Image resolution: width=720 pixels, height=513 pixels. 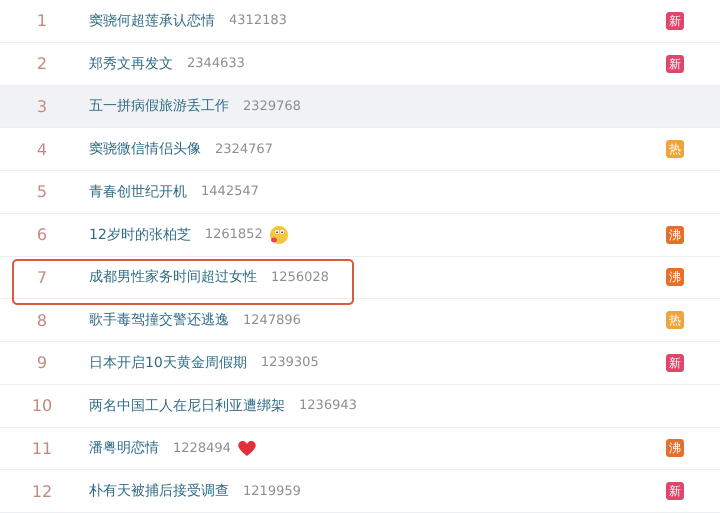 What do you see at coordinates (42, 20) in the screenshot?
I see `rank-number: 1` at bounding box center [42, 20].